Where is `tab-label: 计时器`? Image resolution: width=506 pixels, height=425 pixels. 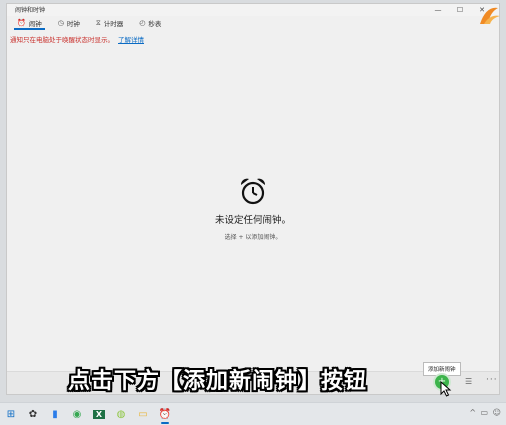
tab-label: 计时器 is located at coordinates (113, 24).